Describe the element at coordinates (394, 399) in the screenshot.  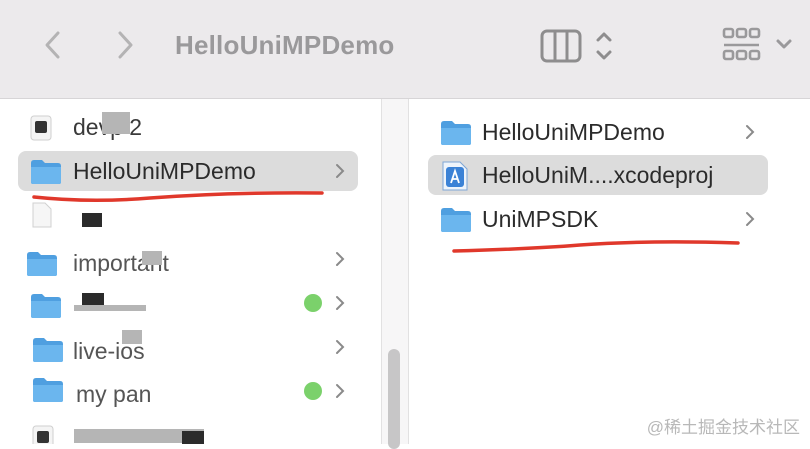
I see `scrollbar-thumb` at that location.